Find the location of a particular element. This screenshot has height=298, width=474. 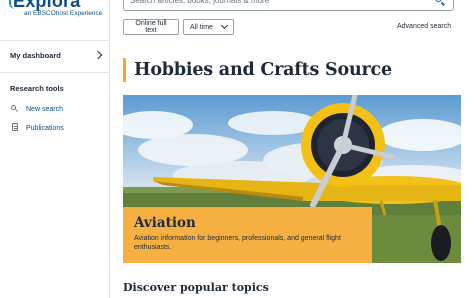

sidebar-item-new-search: New search is located at coordinates (36, 109).